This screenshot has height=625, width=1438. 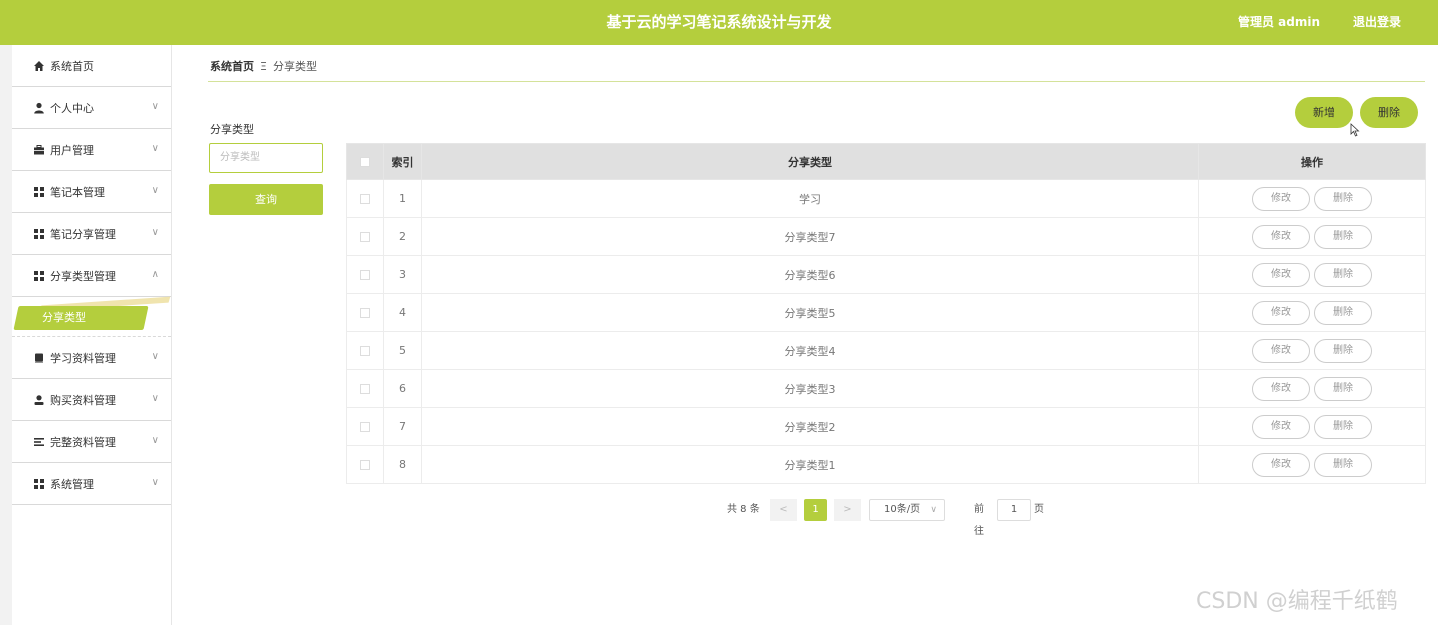 I want to click on breadcrumb-current: 分享类型, so click(x=294, y=66).